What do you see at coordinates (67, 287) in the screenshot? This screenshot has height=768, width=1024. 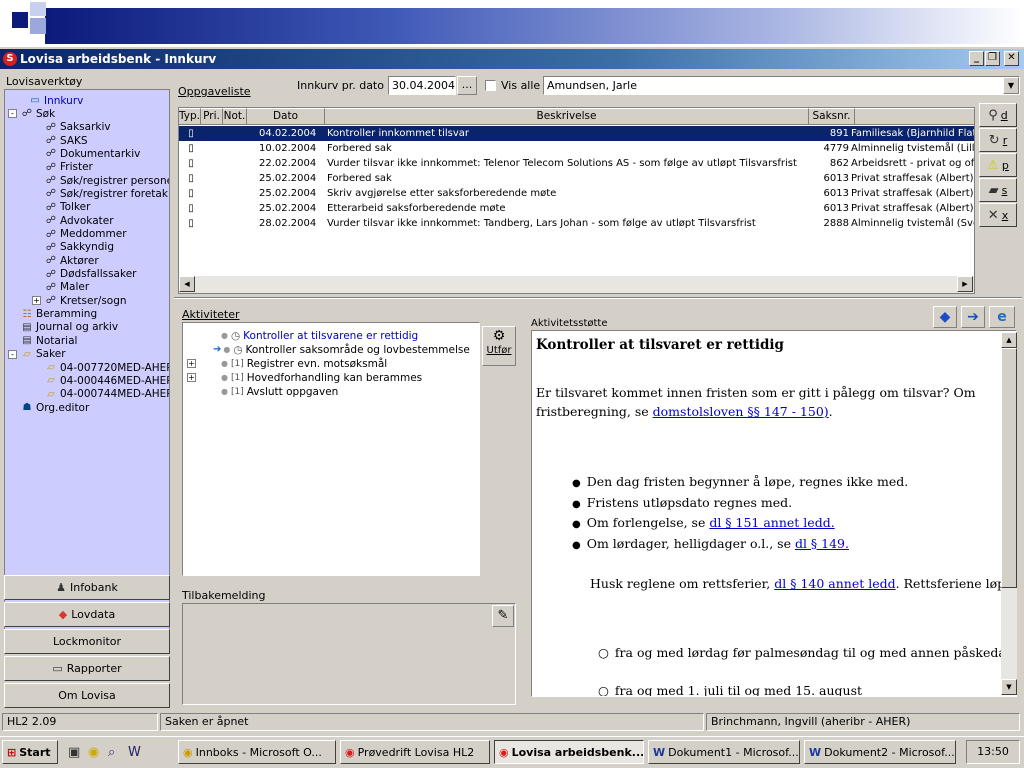 I see `tree-item-maler: ☍ Maler` at bounding box center [67, 287].